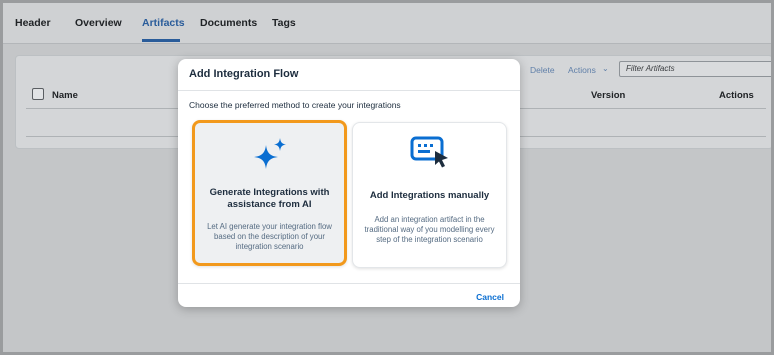 This screenshot has width=774, height=355. Describe the element at coordinates (490, 297) in the screenshot. I see `cancel-button: Cancel` at that location.